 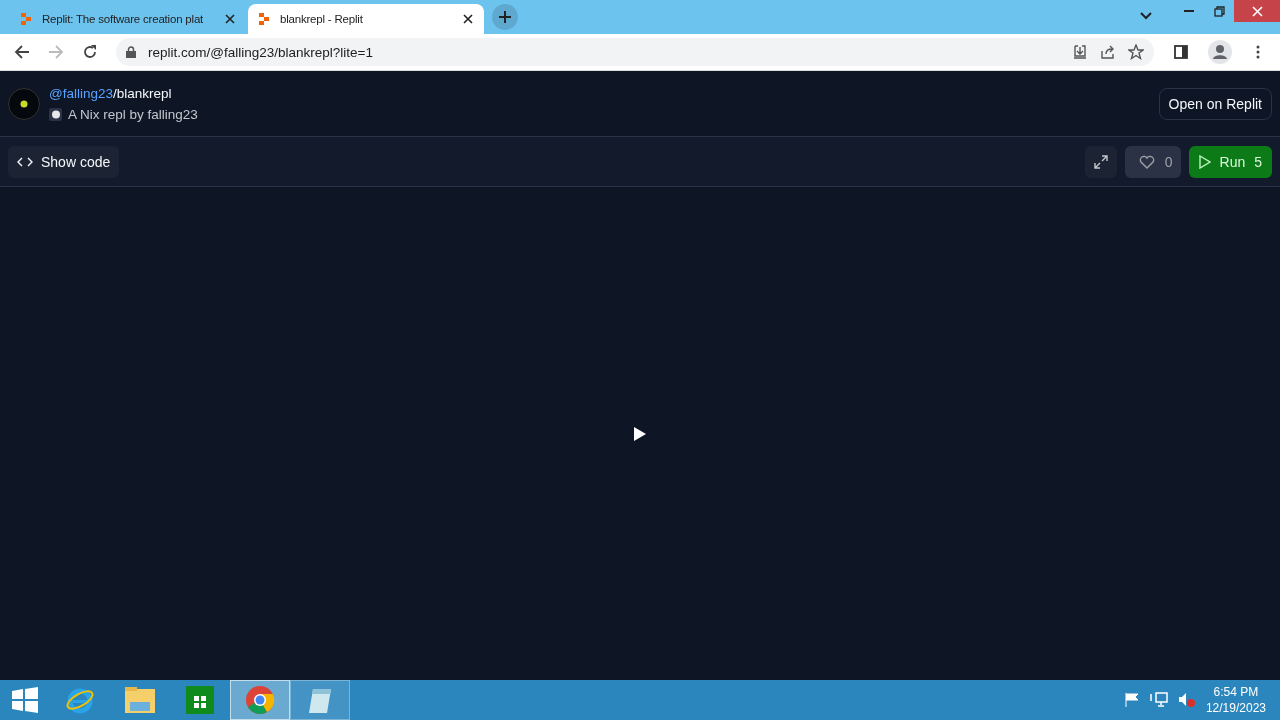 What do you see at coordinates (1215, 103) in the screenshot?
I see `open-on-replit-button: Open on Replit` at bounding box center [1215, 103].